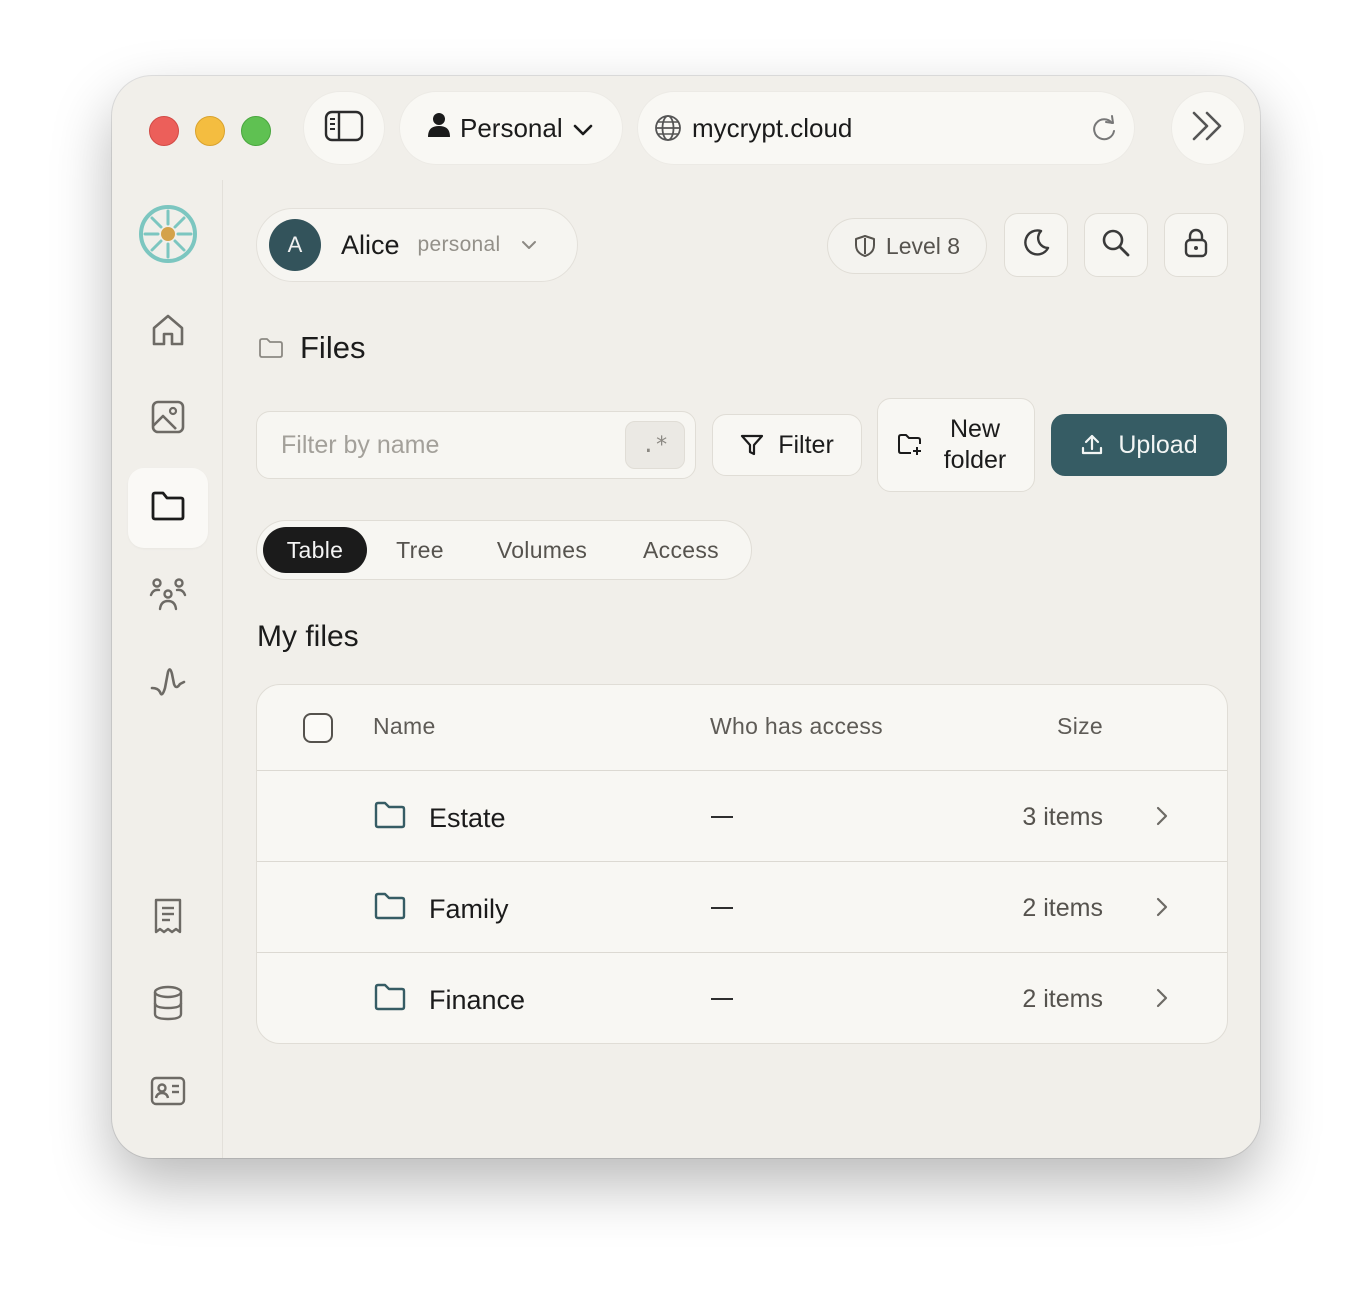  What do you see at coordinates (1092, 445) in the screenshot?
I see `upload-icon` at bounding box center [1092, 445].